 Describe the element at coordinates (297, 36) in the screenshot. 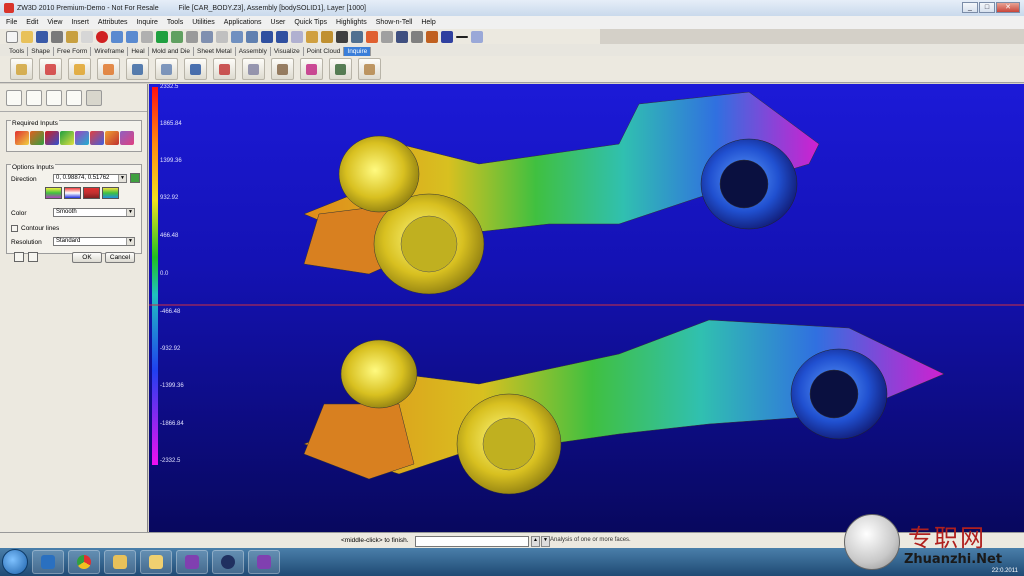

I see `pan-icon` at that location.